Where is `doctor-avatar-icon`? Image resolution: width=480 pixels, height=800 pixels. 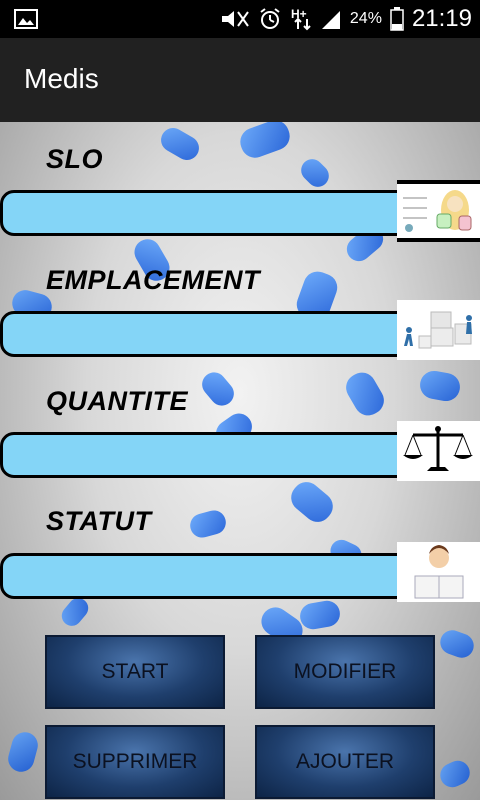 doctor-avatar-icon is located at coordinates (438, 572).